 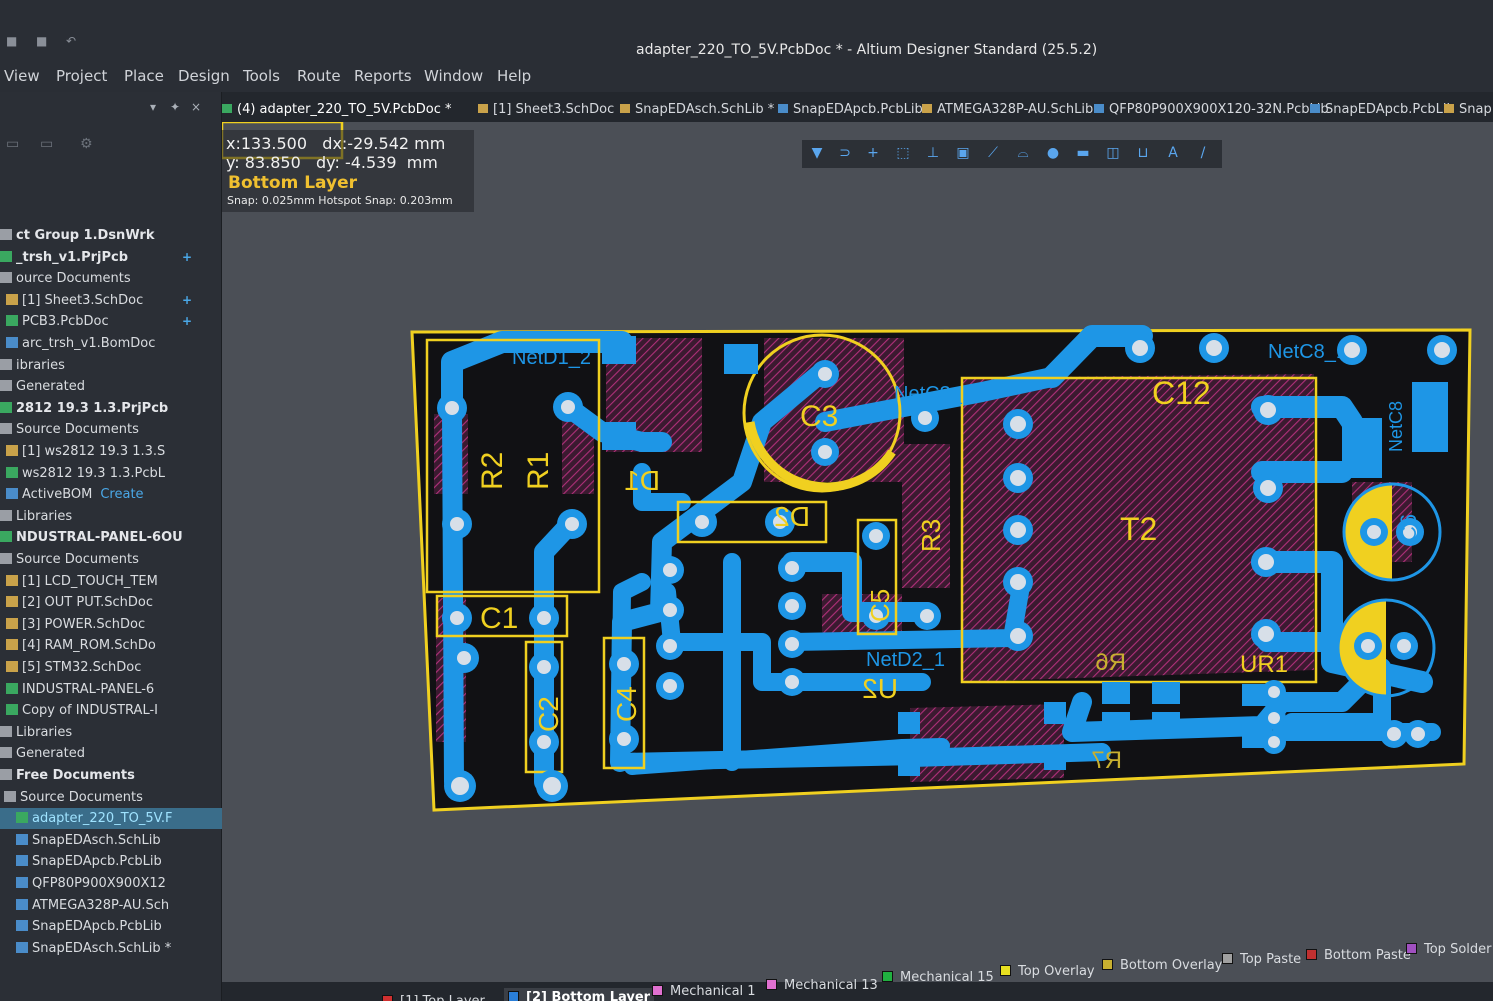 What do you see at coordinates (86, 144) in the screenshot?
I see `settings-icon: ⚙` at bounding box center [86, 144].